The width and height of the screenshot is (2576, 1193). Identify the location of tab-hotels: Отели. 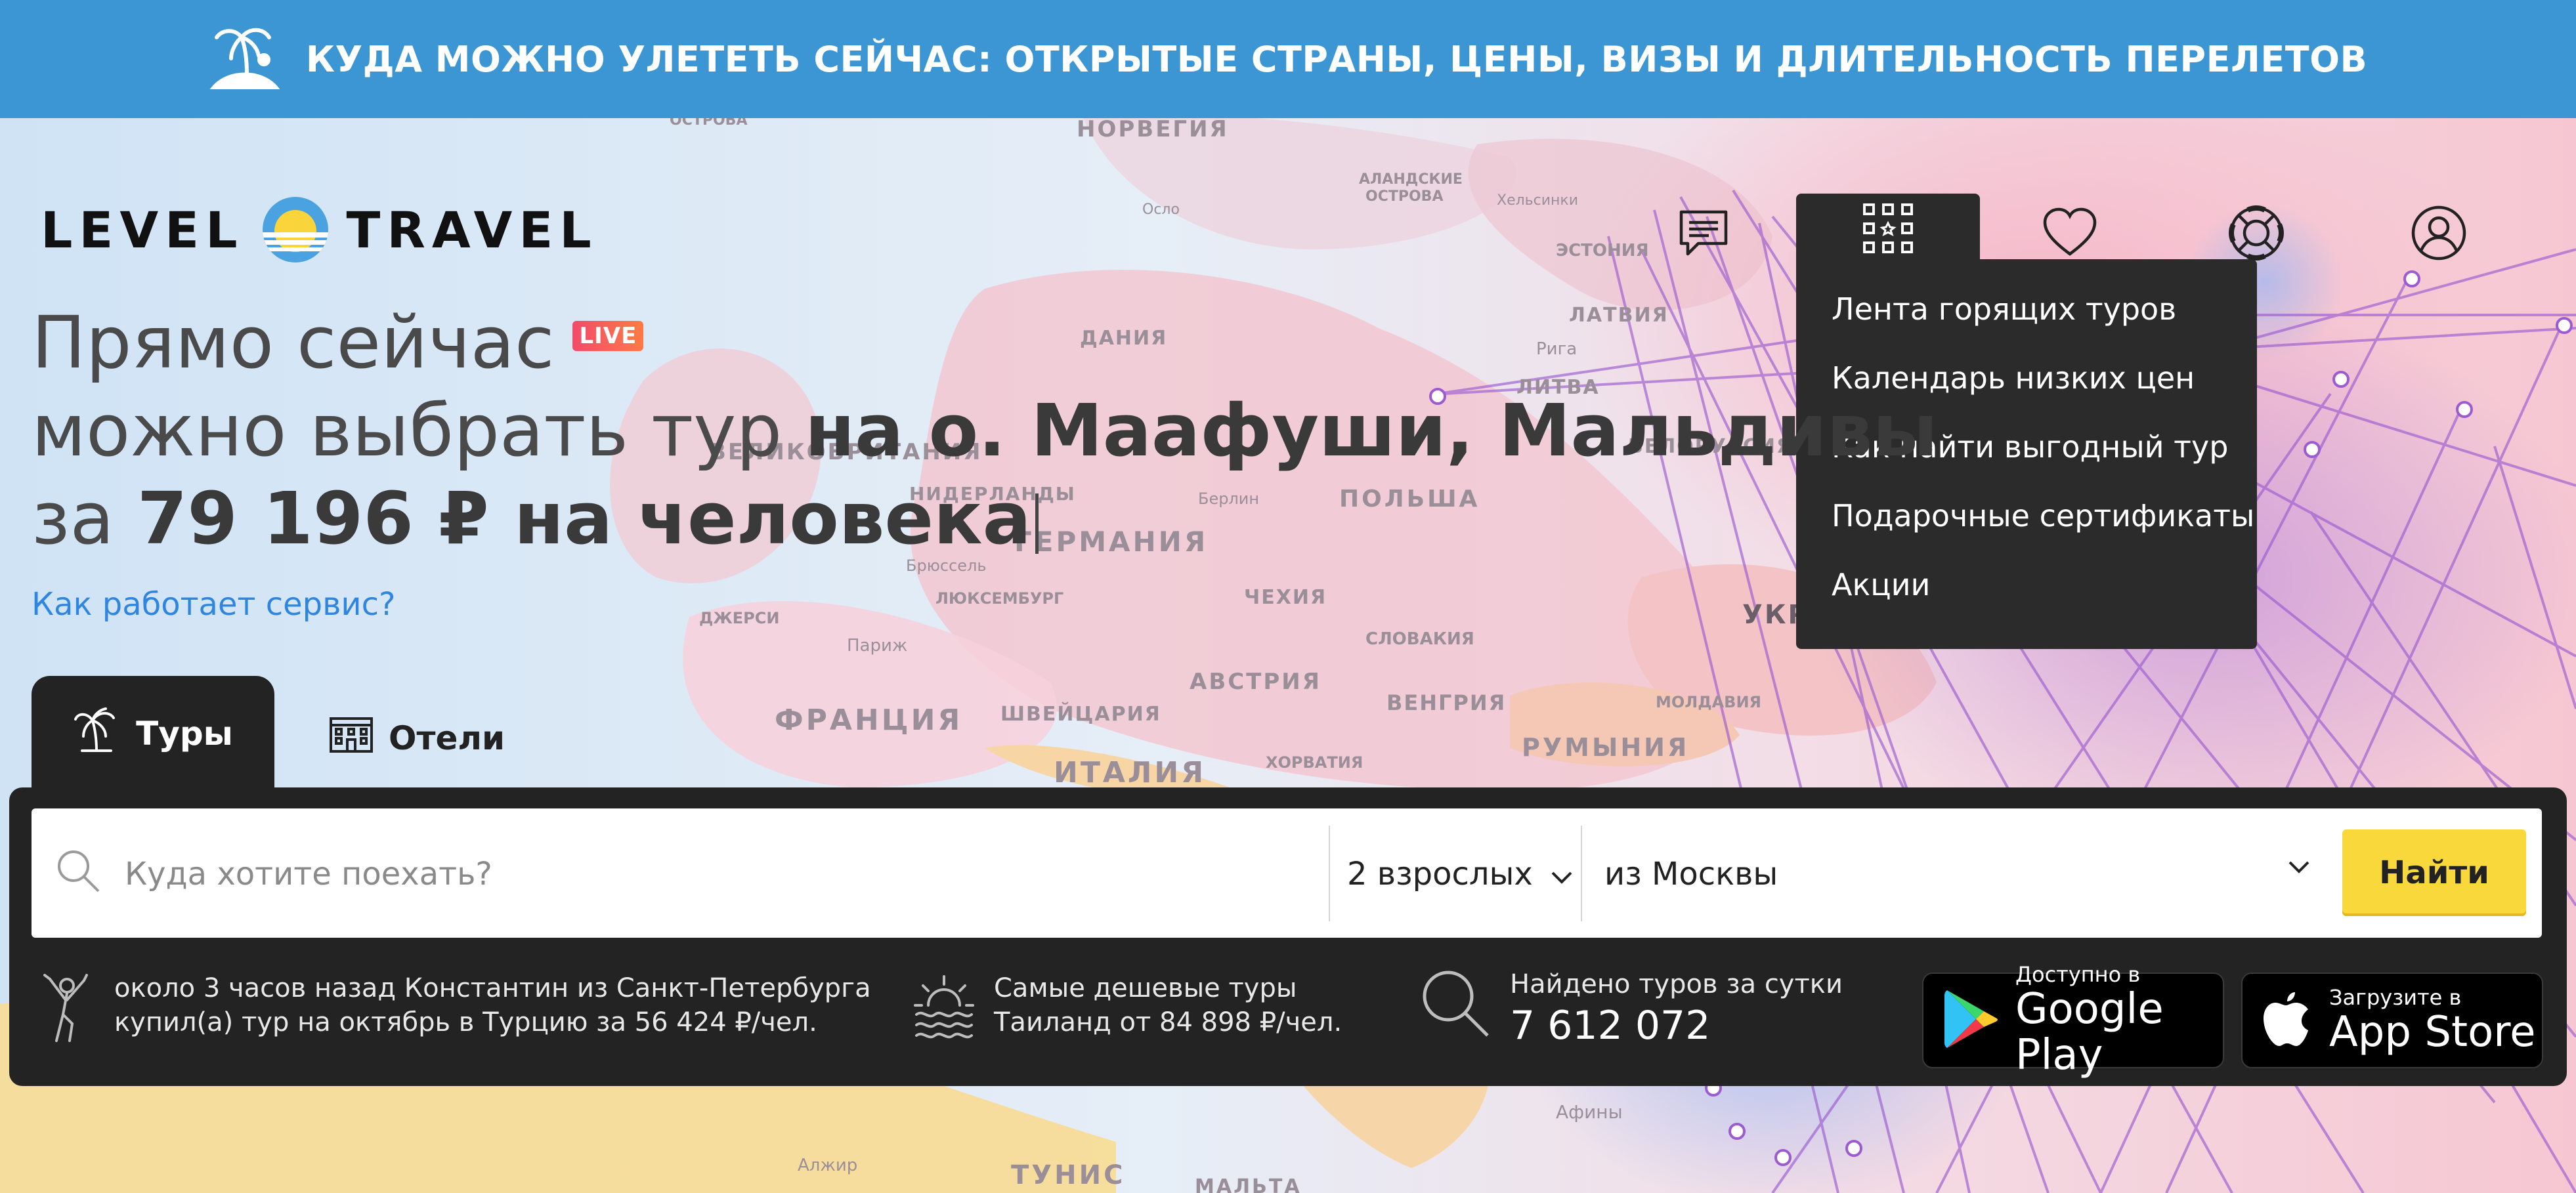
(416, 738).